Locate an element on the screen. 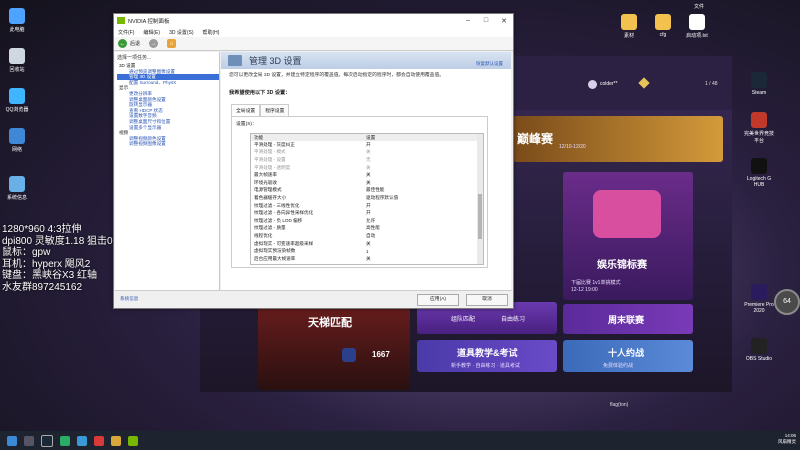  titlebar: NVIDIA 控制面板 – □ ✕ is located at coordinates (313, 20).